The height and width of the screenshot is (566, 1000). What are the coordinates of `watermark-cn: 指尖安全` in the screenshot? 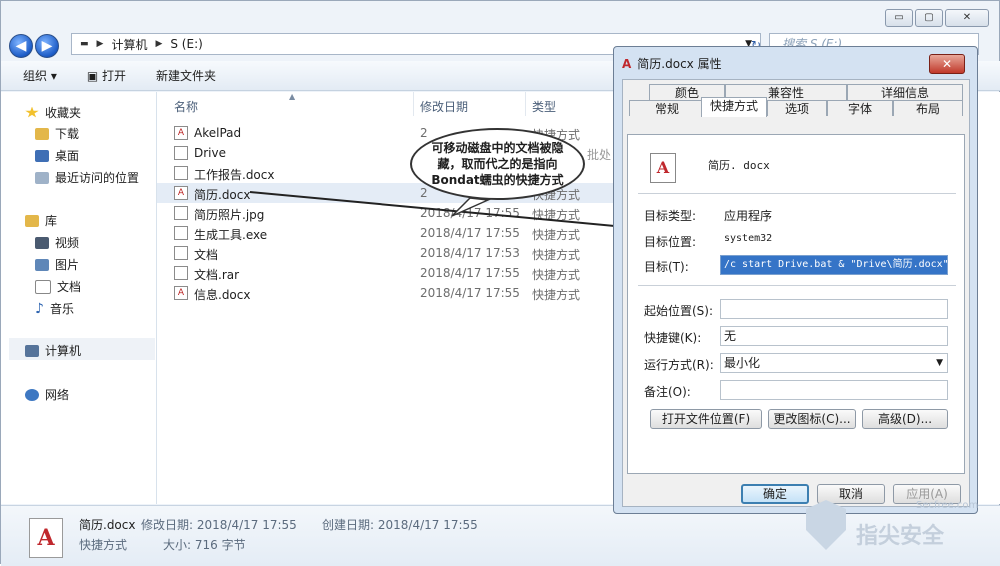 It's located at (900, 536).